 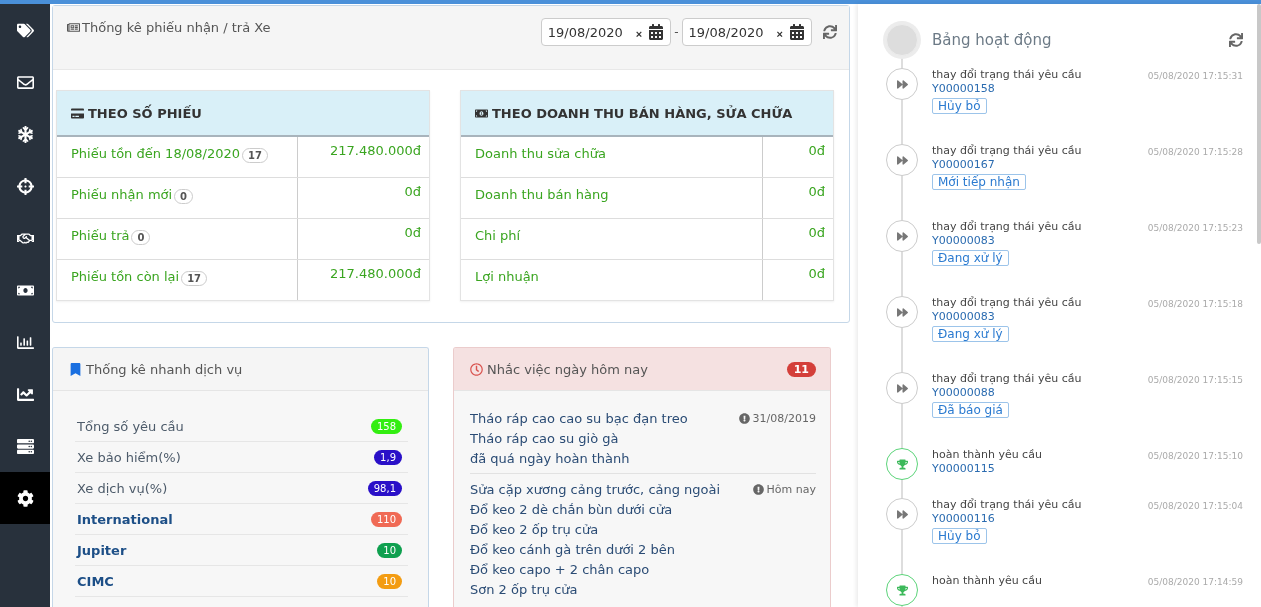 What do you see at coordinates (25, 446) in the screenshot?
I see `server-icon` at bounding box center [25, 446].